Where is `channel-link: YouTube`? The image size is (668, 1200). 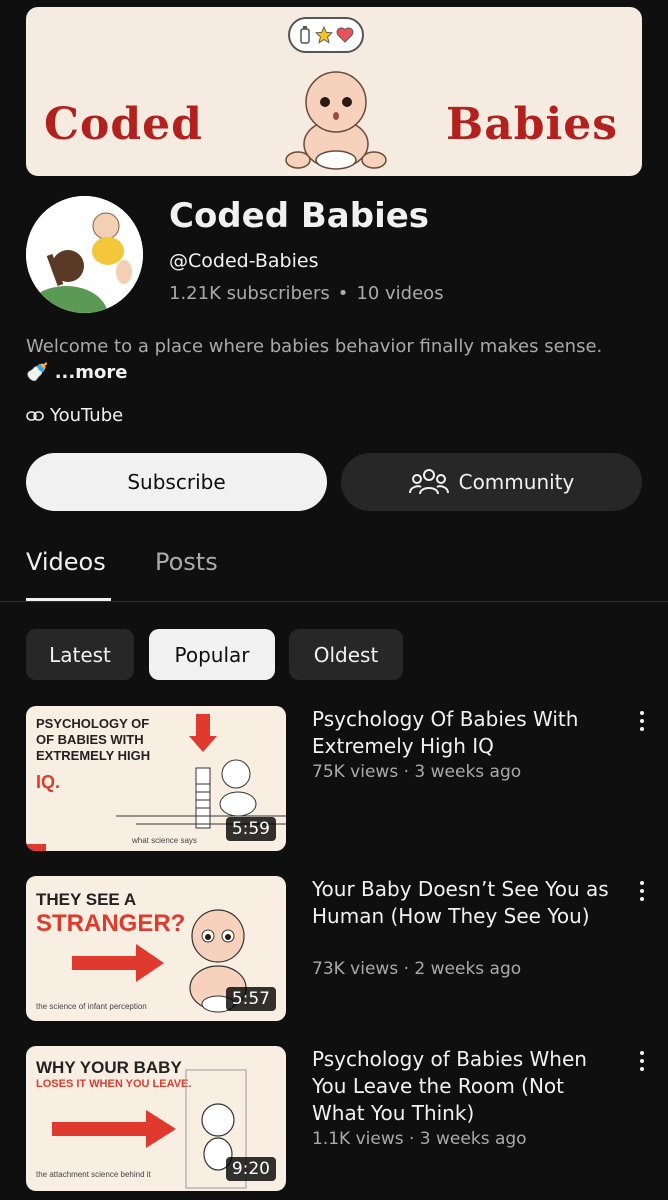 channel-link: YouTube is located at coordinates (74, 415).